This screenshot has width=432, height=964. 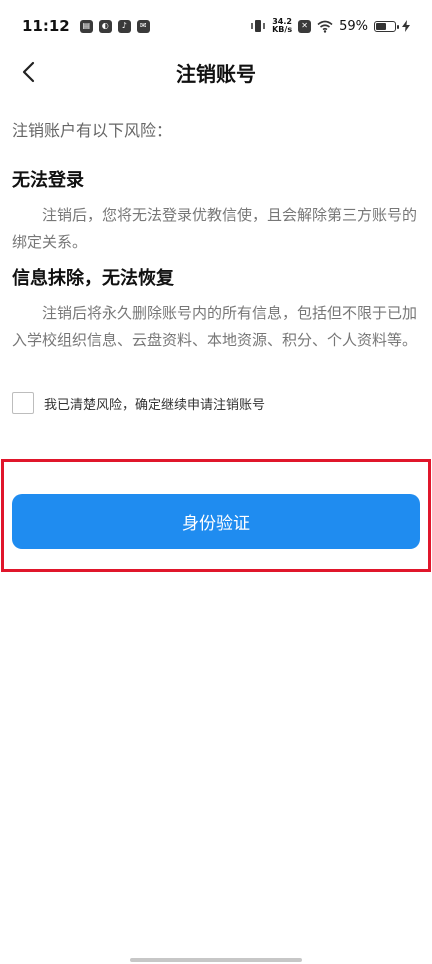 What do you see at coordinates (353, 26) in the screenshot?
I see `battery-percent: 59%` at bounding box center [353, 26].